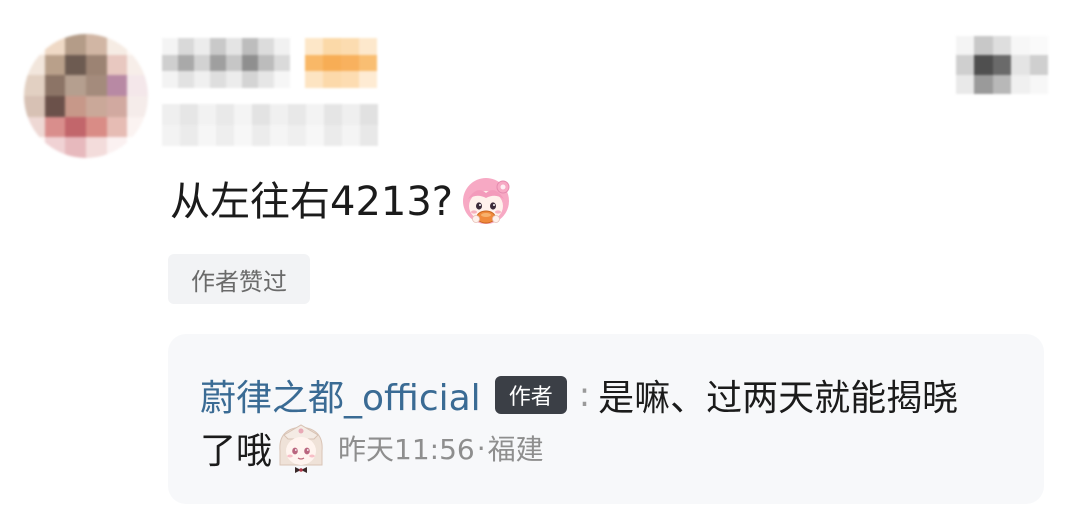 The width and height of the screenshot is (1080, 526). Describe the element at coordinates (530, 395) in the screenshot. I see `author-badge: 作者` at that location.